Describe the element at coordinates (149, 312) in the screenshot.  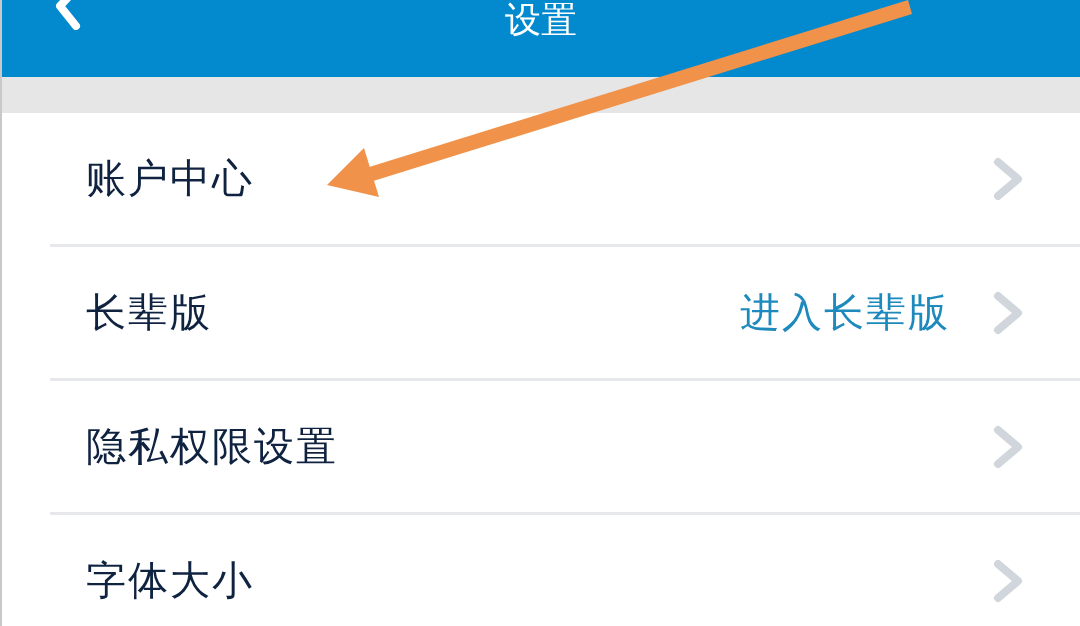
I see `settings-item-label: 长辈版` at that location.